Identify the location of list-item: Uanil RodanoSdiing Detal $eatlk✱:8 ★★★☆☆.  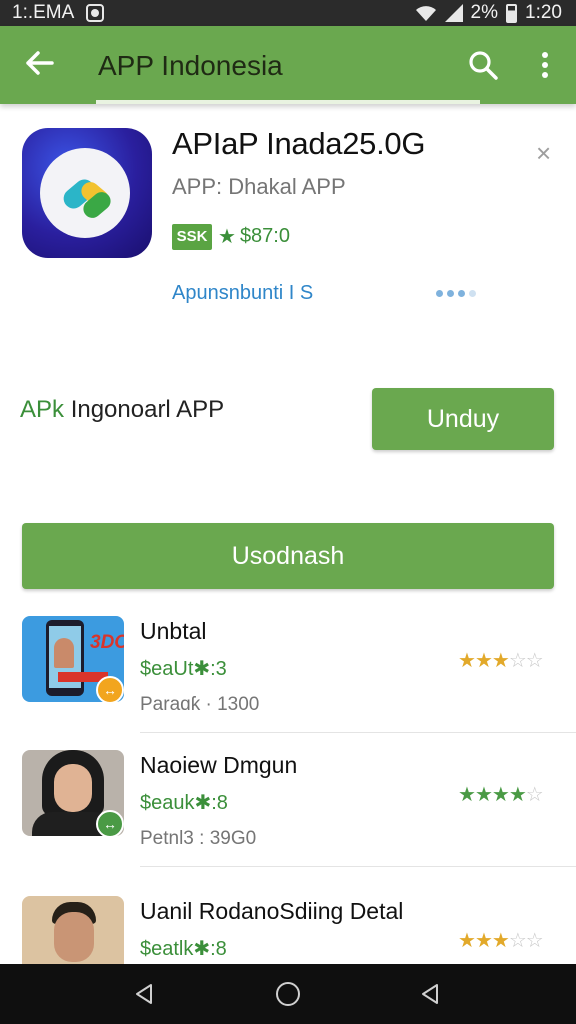
(288, 930).